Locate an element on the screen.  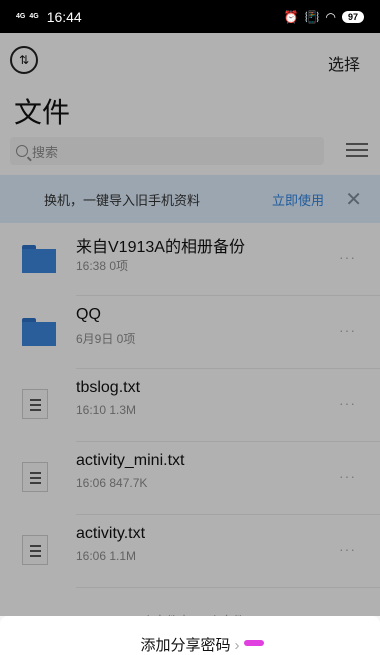
clock: 16:44 is located at coordinates (64, 16).